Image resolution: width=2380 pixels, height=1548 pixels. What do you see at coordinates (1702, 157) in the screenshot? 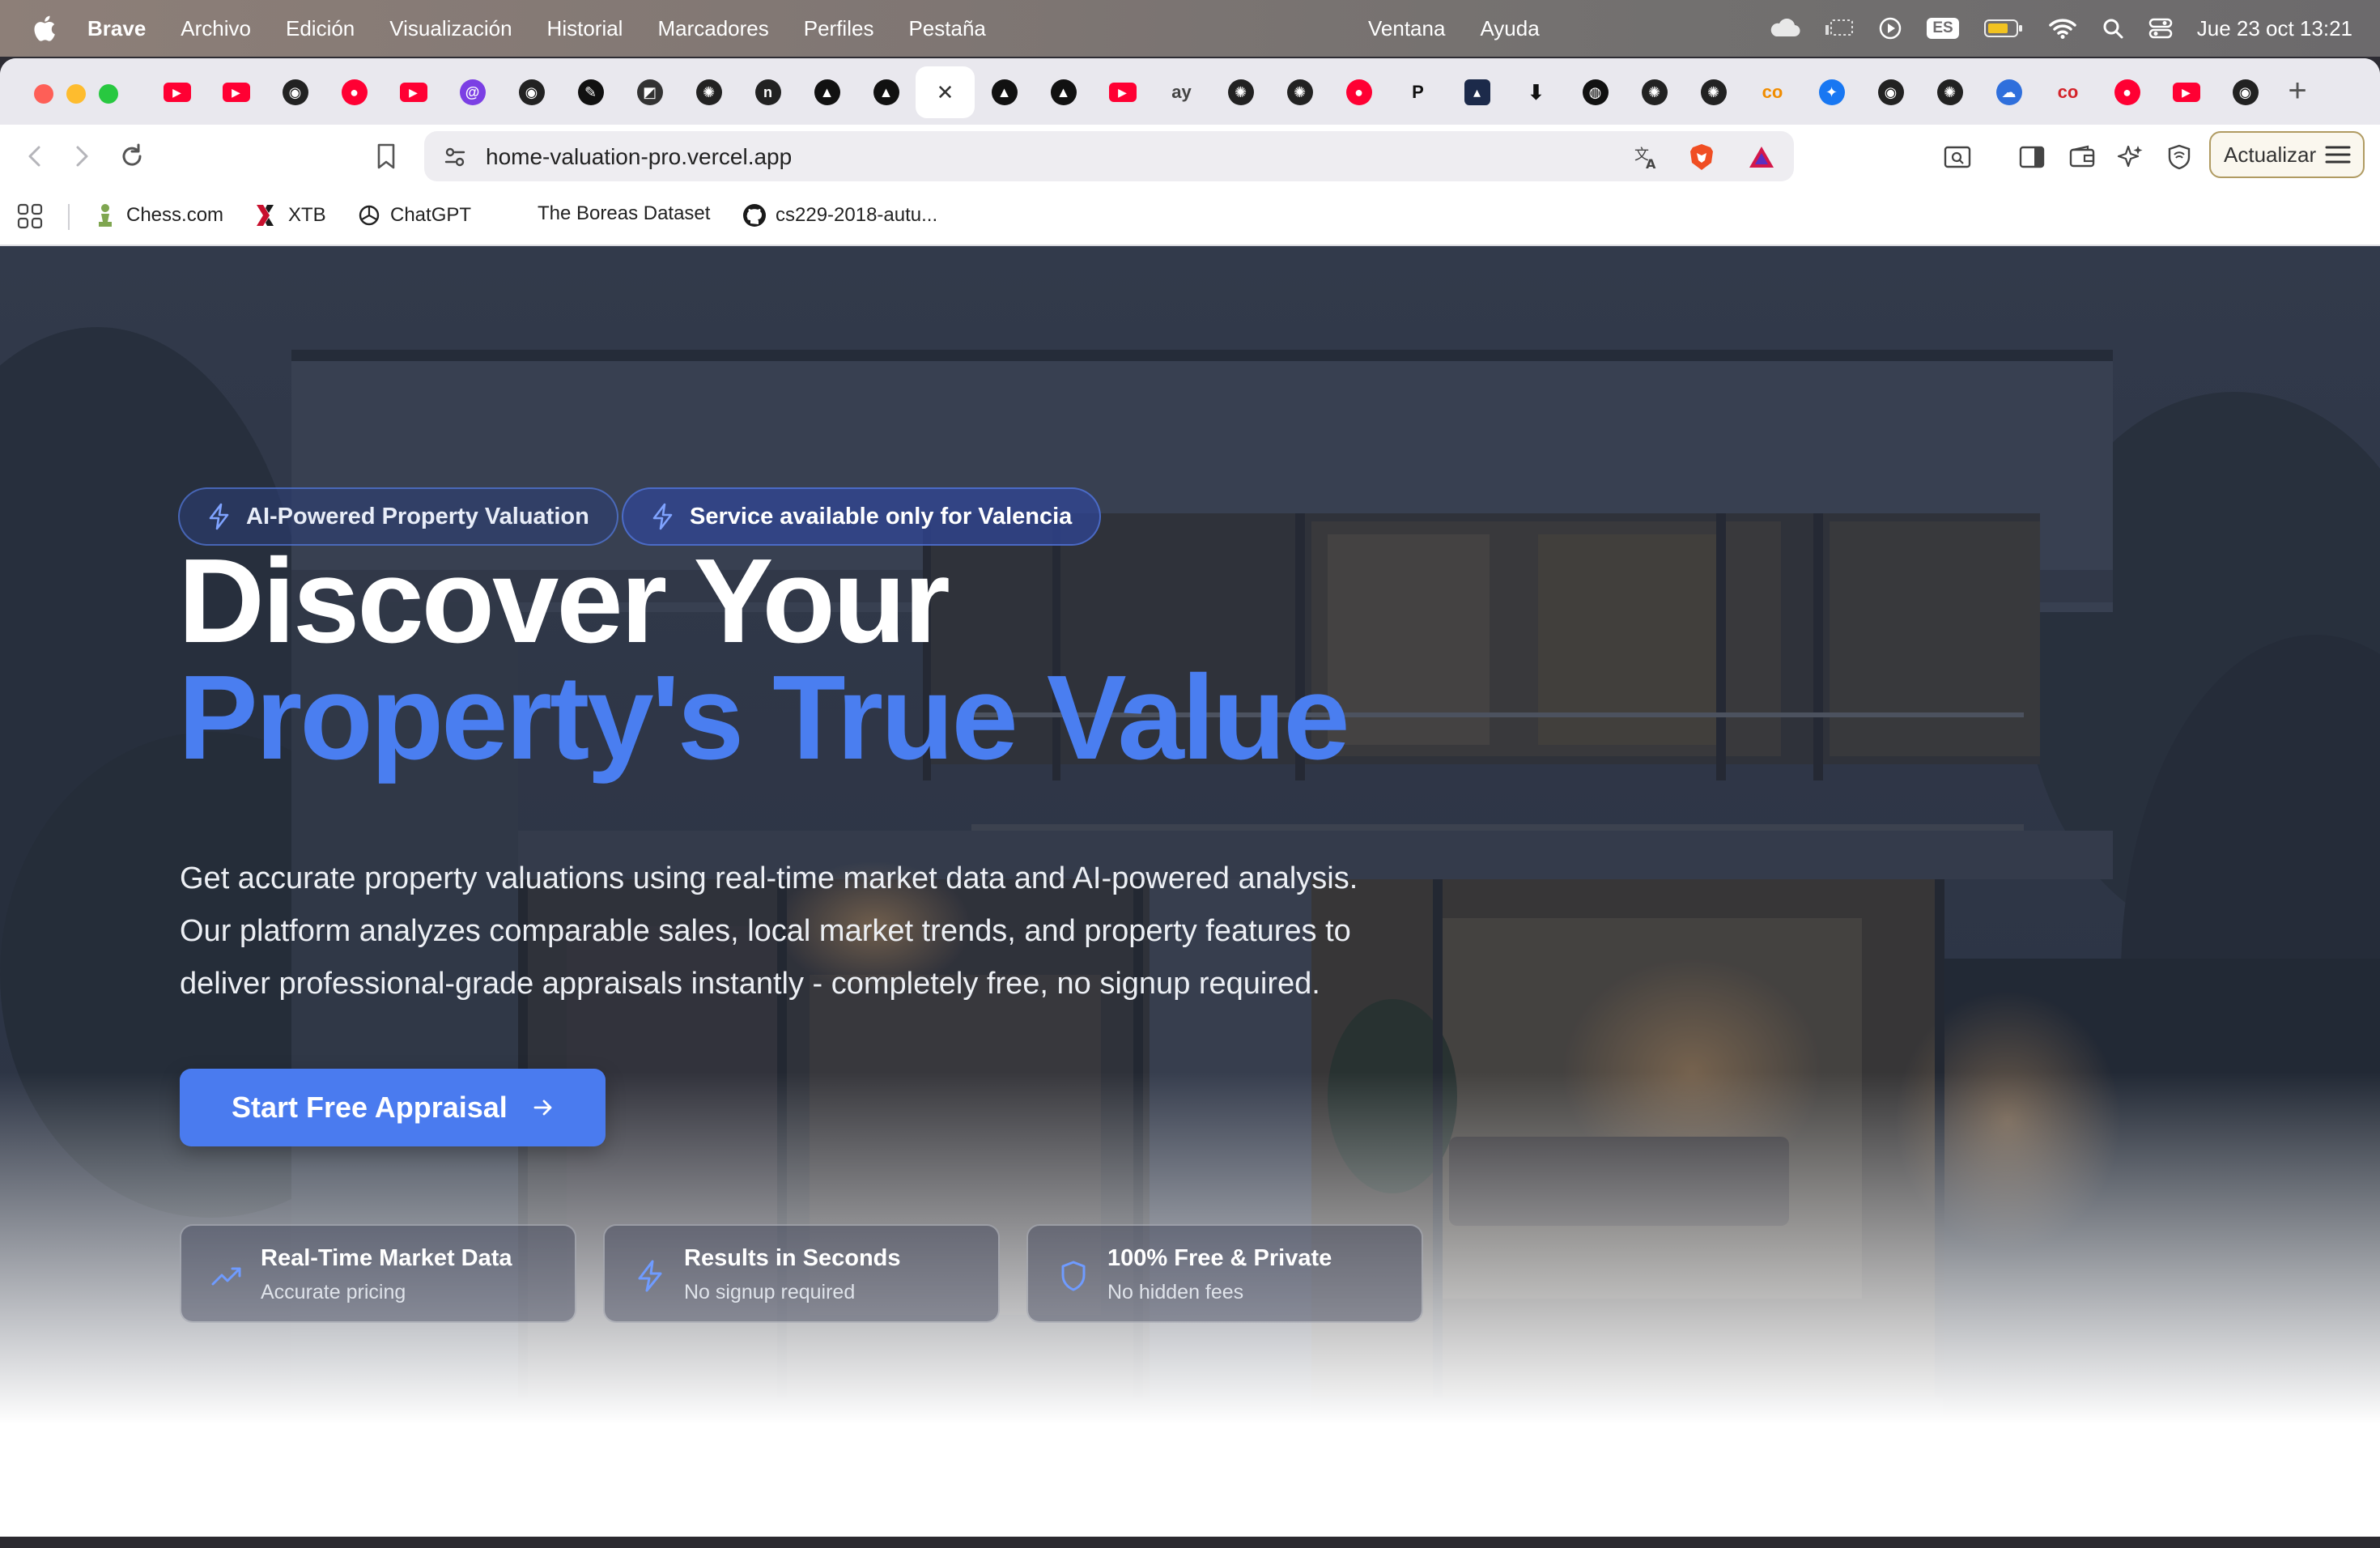
I see `brave-shields-icon` at bounding box center [1702, 157].